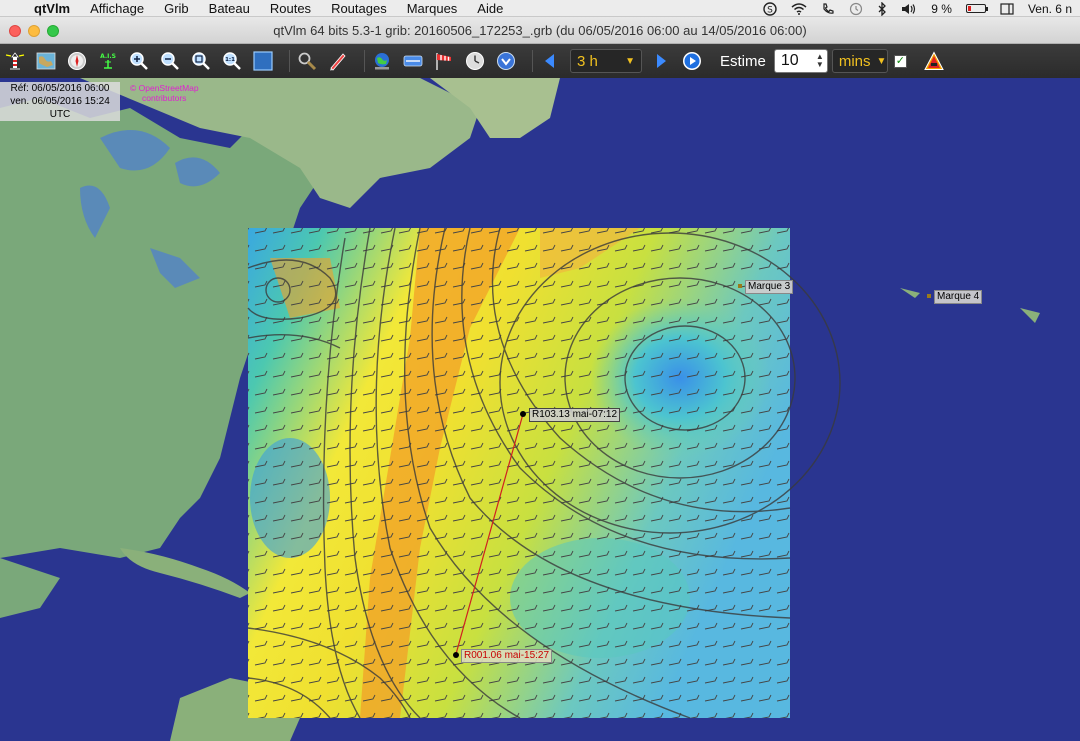 The width and height of the screenshot is (1080, 741). Describe the element at coordinates (52, 8) in the screenshot. I see `app-menu: qtVlm` at that location.